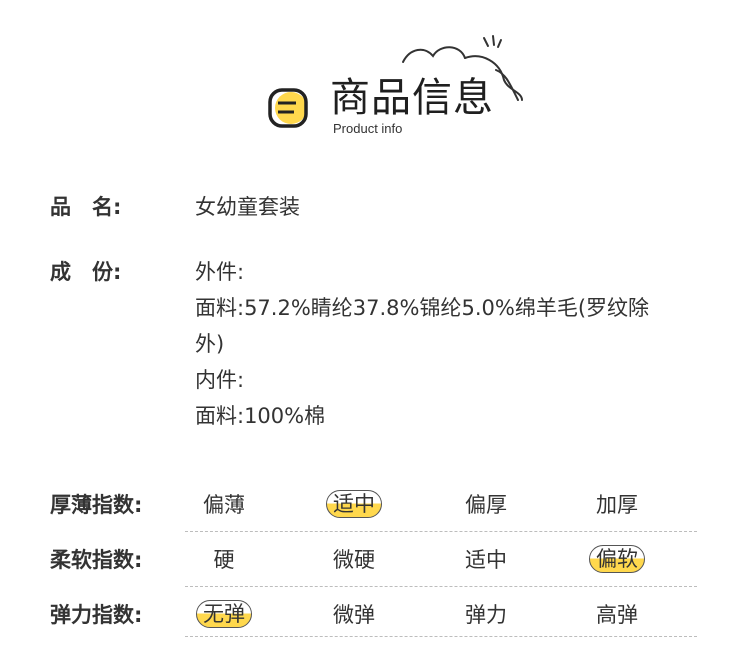  I want to click on sparkle-icon, so click(492, 41).